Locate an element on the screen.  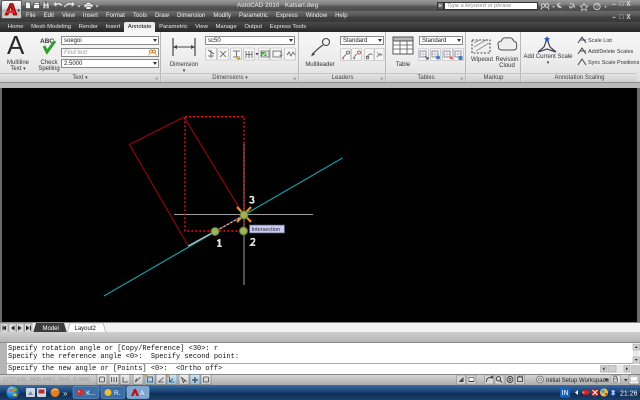
svg-text: IN is located at coordinates (565, 393).